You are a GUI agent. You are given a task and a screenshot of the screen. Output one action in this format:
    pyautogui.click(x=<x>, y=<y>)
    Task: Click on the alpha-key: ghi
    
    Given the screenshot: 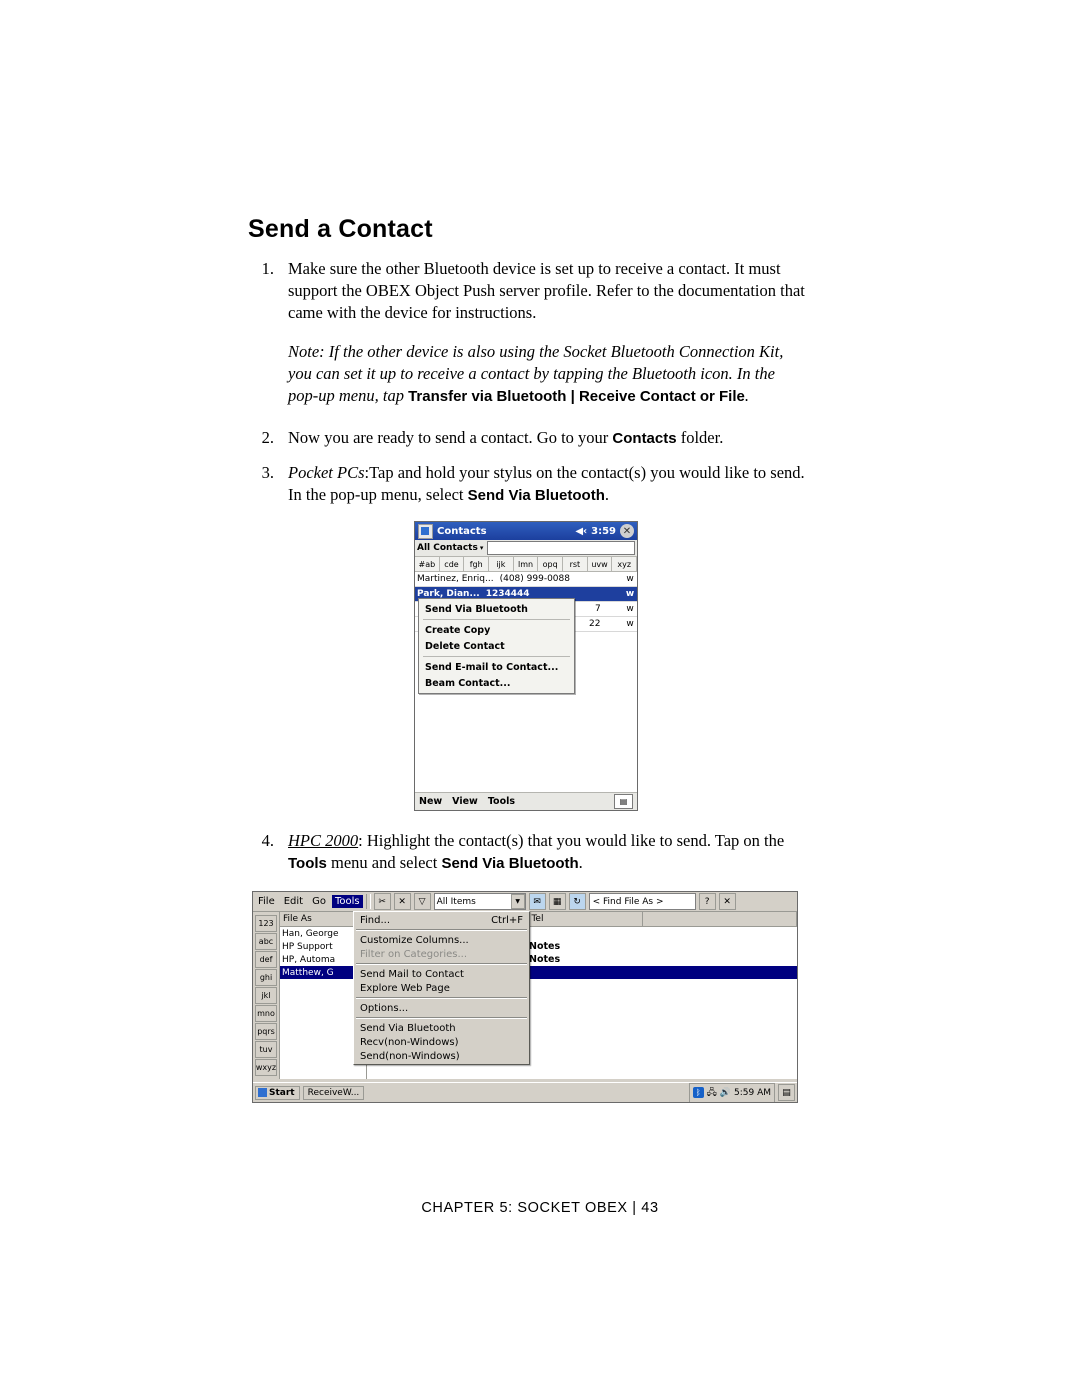 What is the action you would take?
    pyautogui.click(x=266, y=977)
    